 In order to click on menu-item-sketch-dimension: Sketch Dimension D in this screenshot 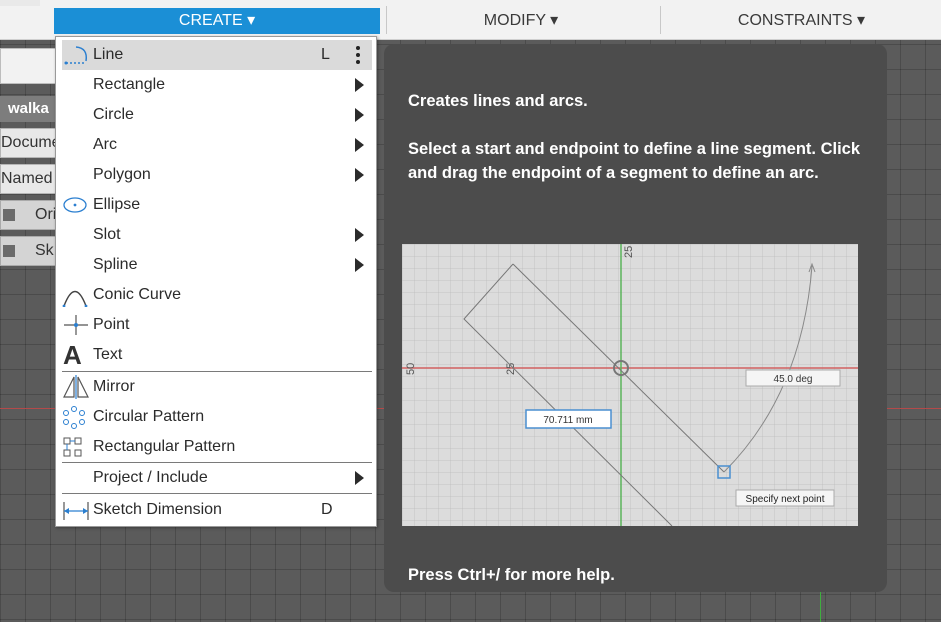, I will do `click(217, 510)`.